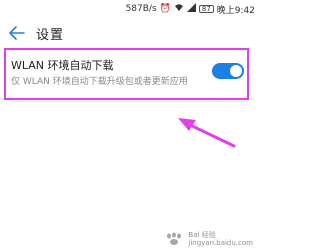 This screenshot has width=320, height=251. Describe the element at coordinates (129, 33) in the screenshot. I see `app-header: 设置` at that location.